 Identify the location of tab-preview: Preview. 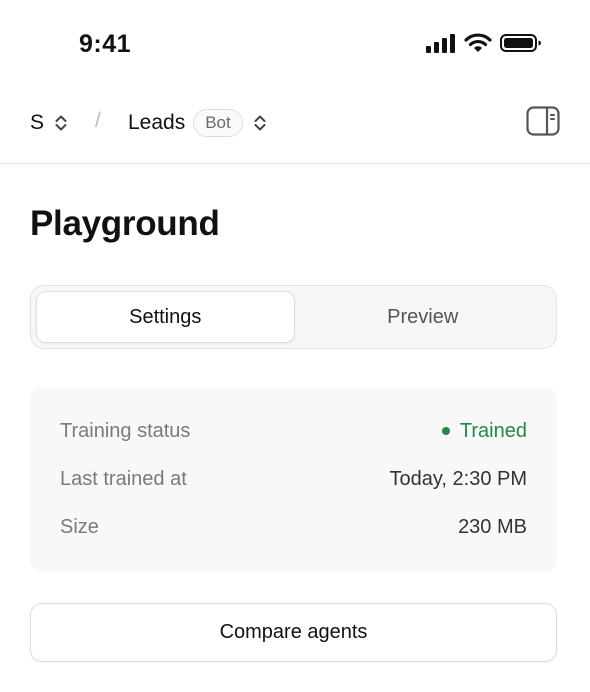
(423, 317).